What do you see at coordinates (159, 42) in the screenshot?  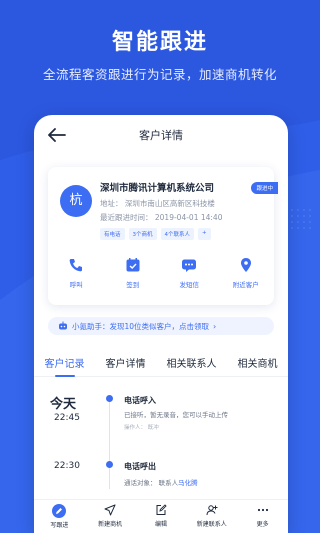 I see `promo-title: 智能跟进` at bounding box center [159, 42].